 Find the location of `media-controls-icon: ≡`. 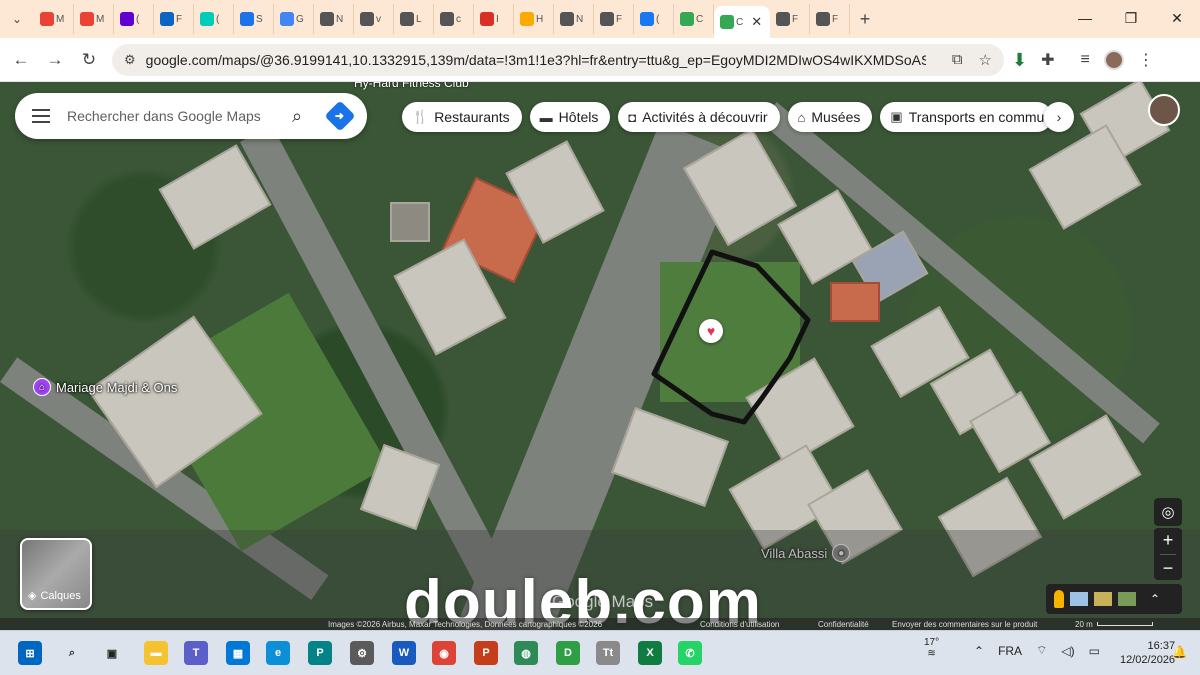

media-controls-icon: ≡ is located at coordinates (1085, 60).